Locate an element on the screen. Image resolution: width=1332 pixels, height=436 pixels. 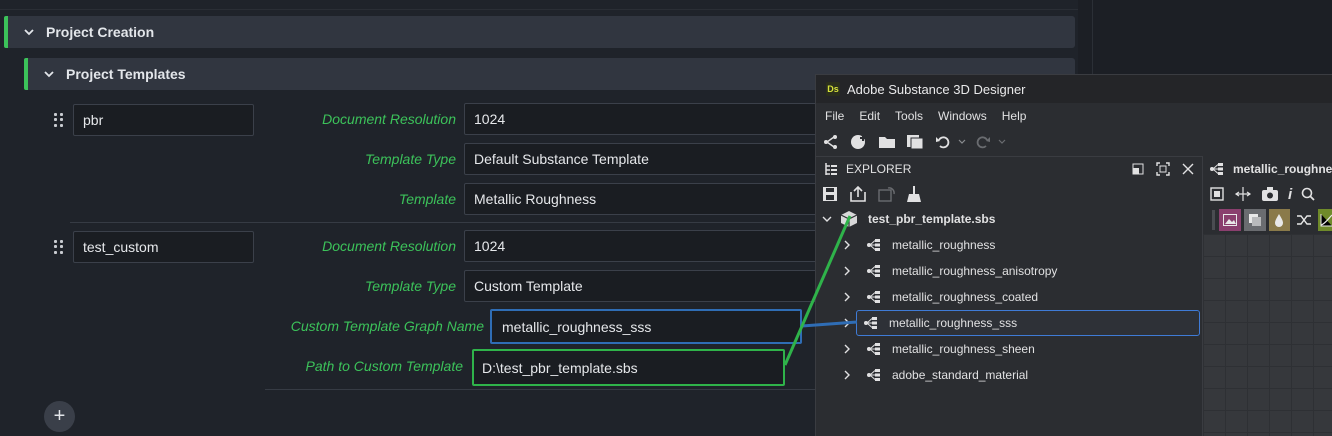
designer-title: Adobe Substance 3D Designer is located at coordinates (936, 89).